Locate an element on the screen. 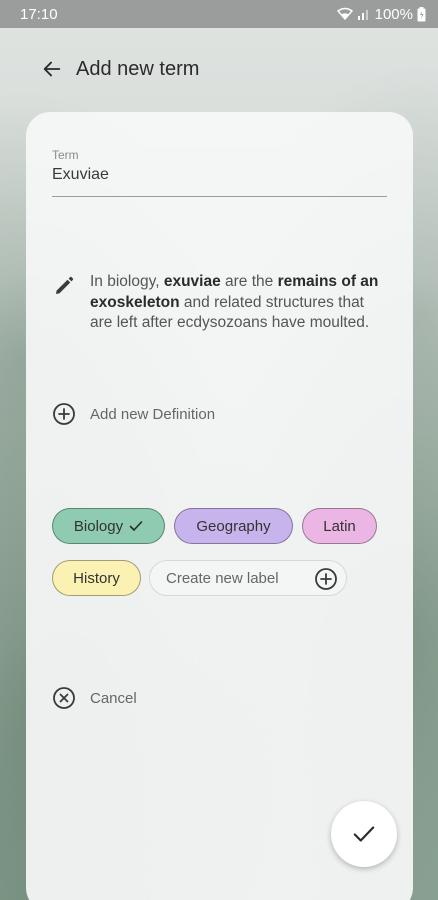  cancel-button: Cancel is located at coordinates (94, 698).